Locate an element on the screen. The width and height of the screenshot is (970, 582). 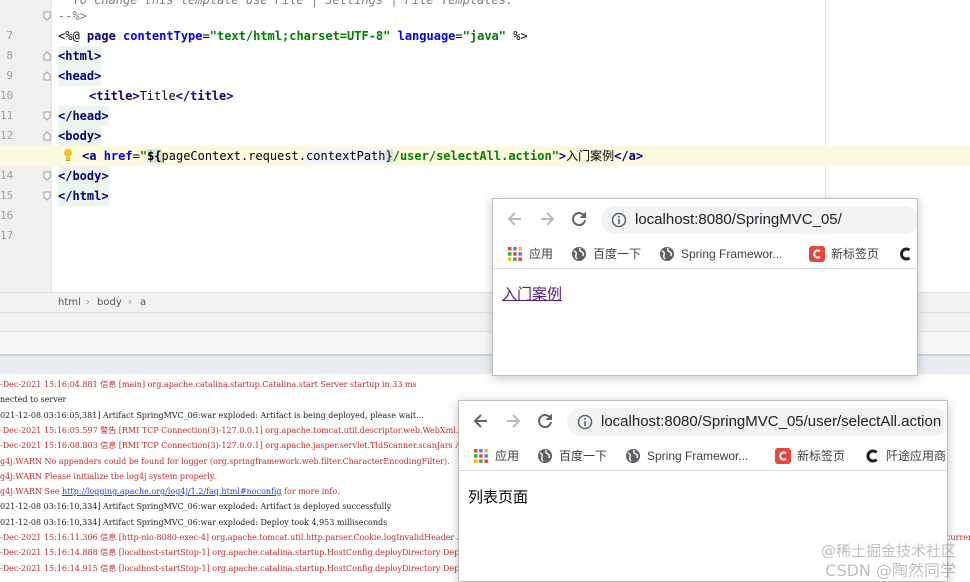
head-close-tag: </head> is located at coordinates (83, 116).